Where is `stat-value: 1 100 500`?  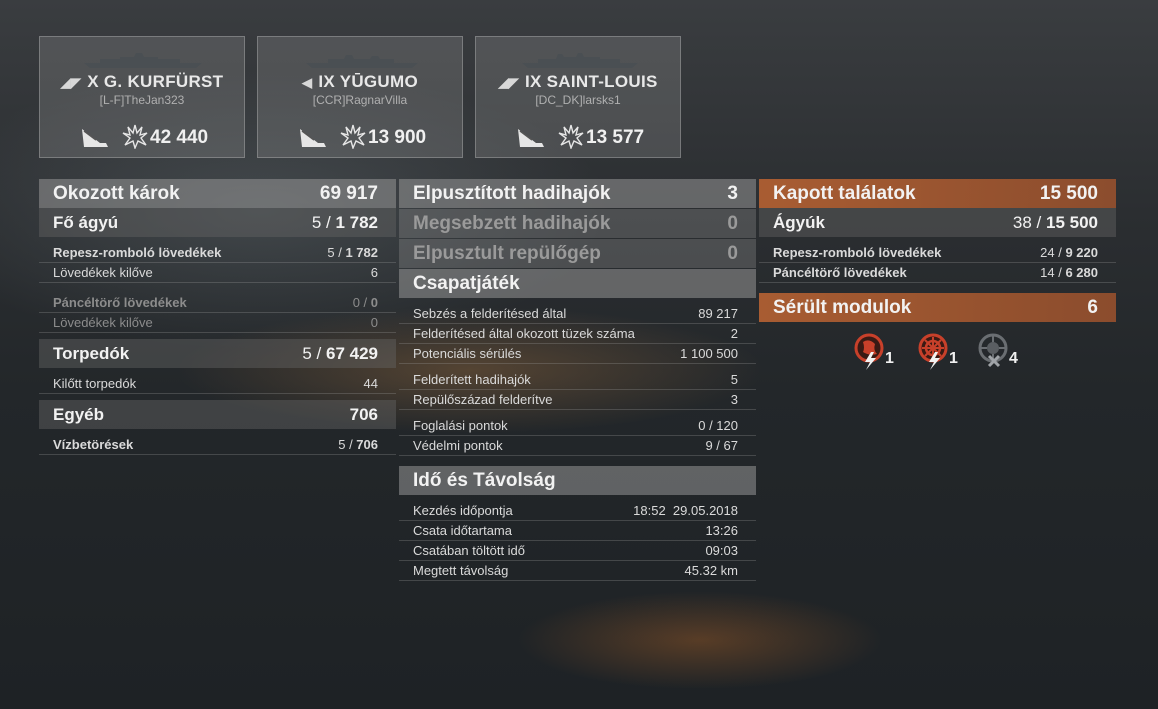 stat-value: 1 100 500 is located at coordinates (709, 353).